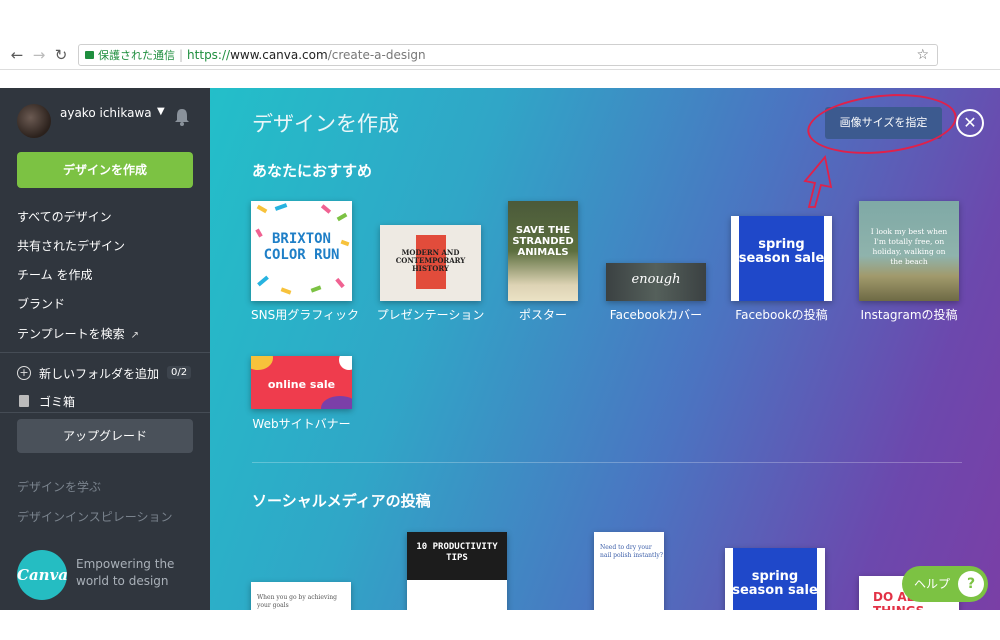 The width and height of the screenshot is (1000, 640). What do you see at coordinates (629, 571) in the screenshot?
I see `template-tile-social: Need to dry your nail polish instantly?` at bounding box center [629, 571].